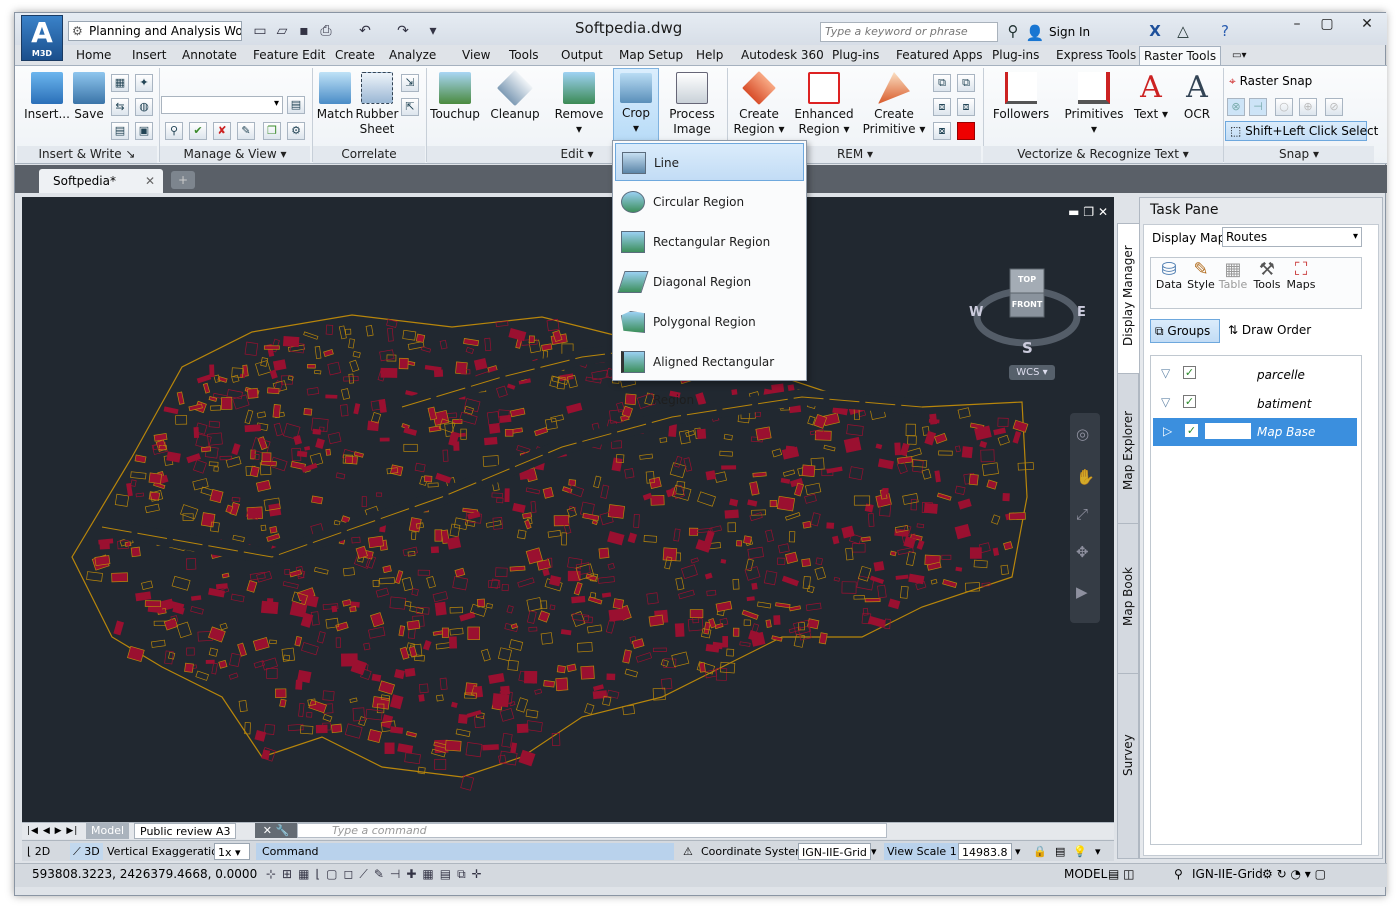 Image resolution: width=1400 pixels, height=913 pixels. I want to click on layer-row-parcelle: ▽ ✓ parcelle, so click(1256, 376).